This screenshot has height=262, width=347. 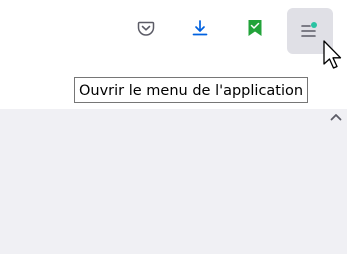 I want to click on download-icon, so click(x=200, y=28).